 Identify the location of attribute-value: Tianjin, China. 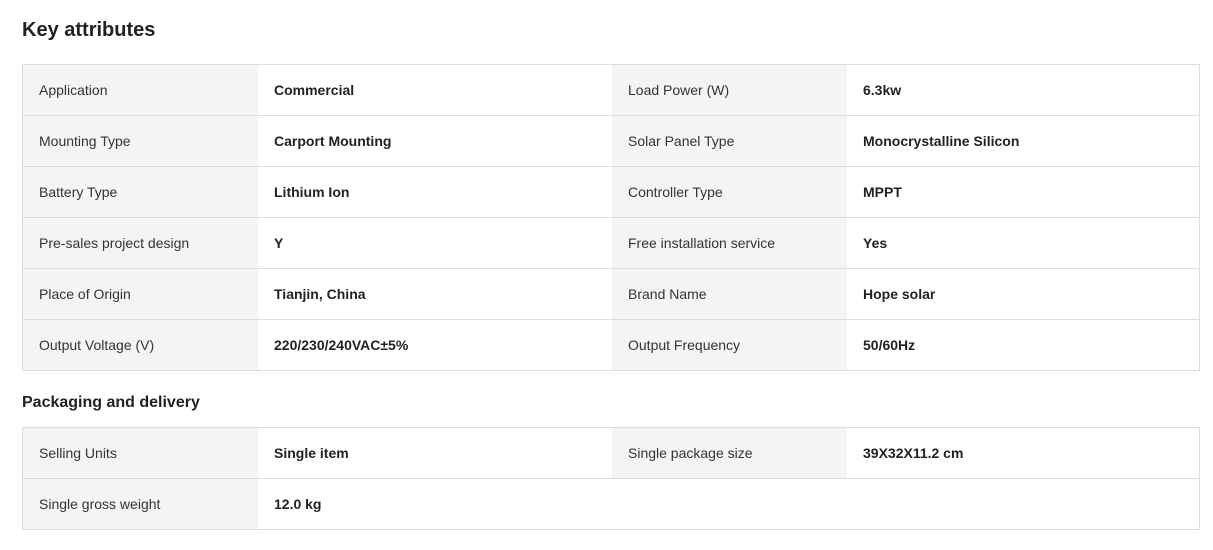
(435, 294).